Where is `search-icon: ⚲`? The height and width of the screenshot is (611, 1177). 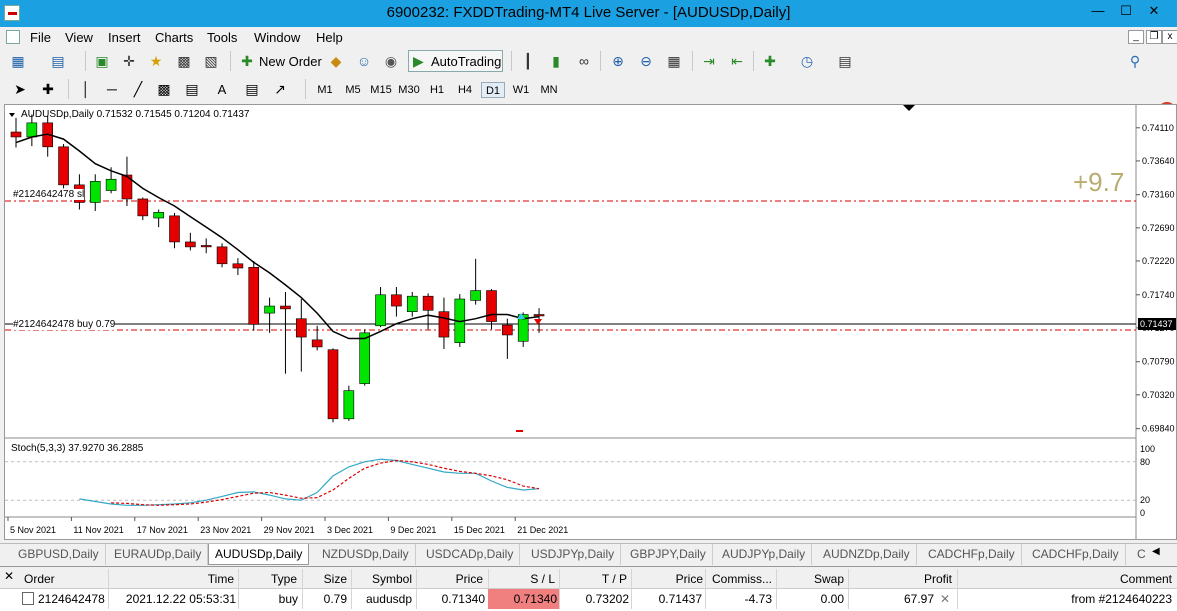 search-icon: ⚲ is located at coordinates (1135, 61).